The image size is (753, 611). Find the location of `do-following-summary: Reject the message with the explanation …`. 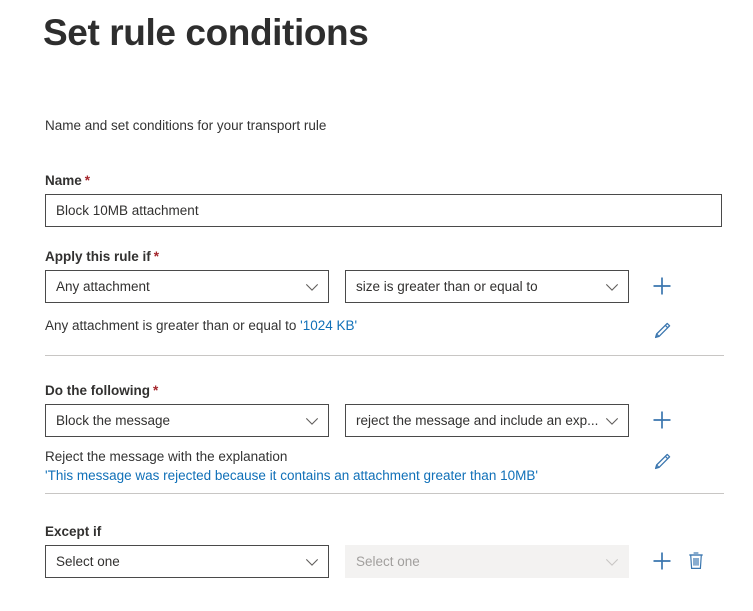

do-following-summary: Reject the message with the explanation … is located at coordinates (345, 466).